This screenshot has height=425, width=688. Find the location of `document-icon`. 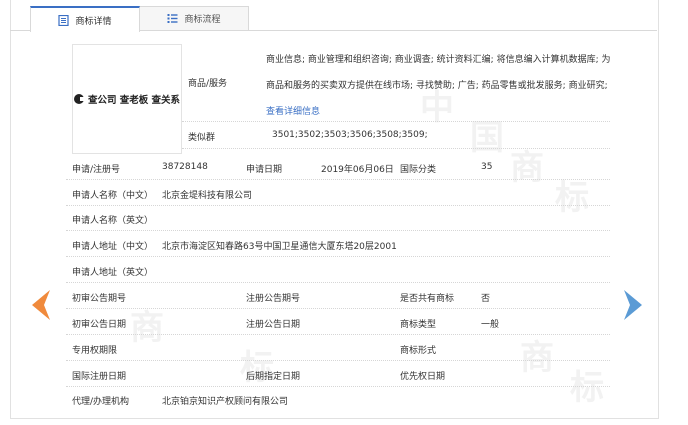

document-icon is located at coordinates (64, 20).